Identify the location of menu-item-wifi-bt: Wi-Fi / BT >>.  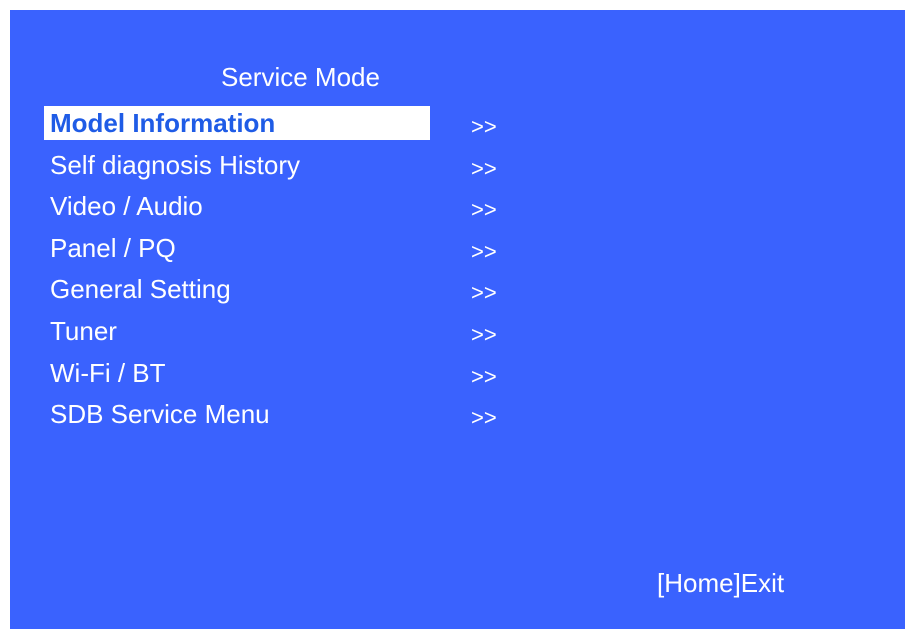
(304, 373).